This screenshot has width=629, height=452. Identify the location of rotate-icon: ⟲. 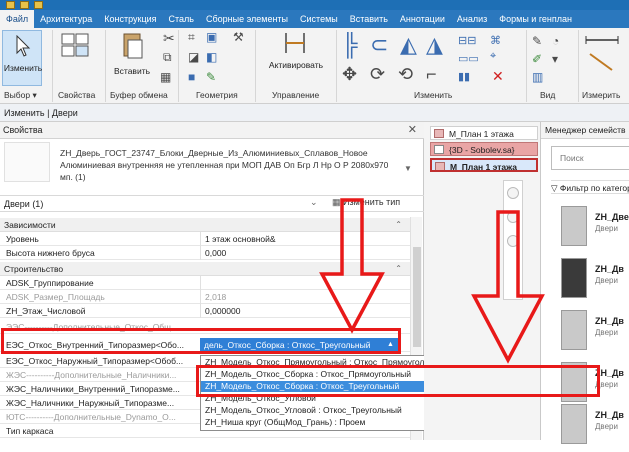
(405, 74).